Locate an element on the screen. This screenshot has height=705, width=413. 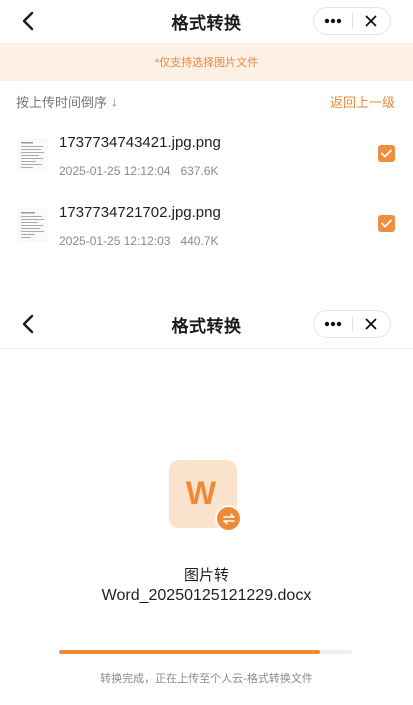
status-text: 转换完成，正在上传至个人云-格式转换文件 is located at coordinates (206, 679).